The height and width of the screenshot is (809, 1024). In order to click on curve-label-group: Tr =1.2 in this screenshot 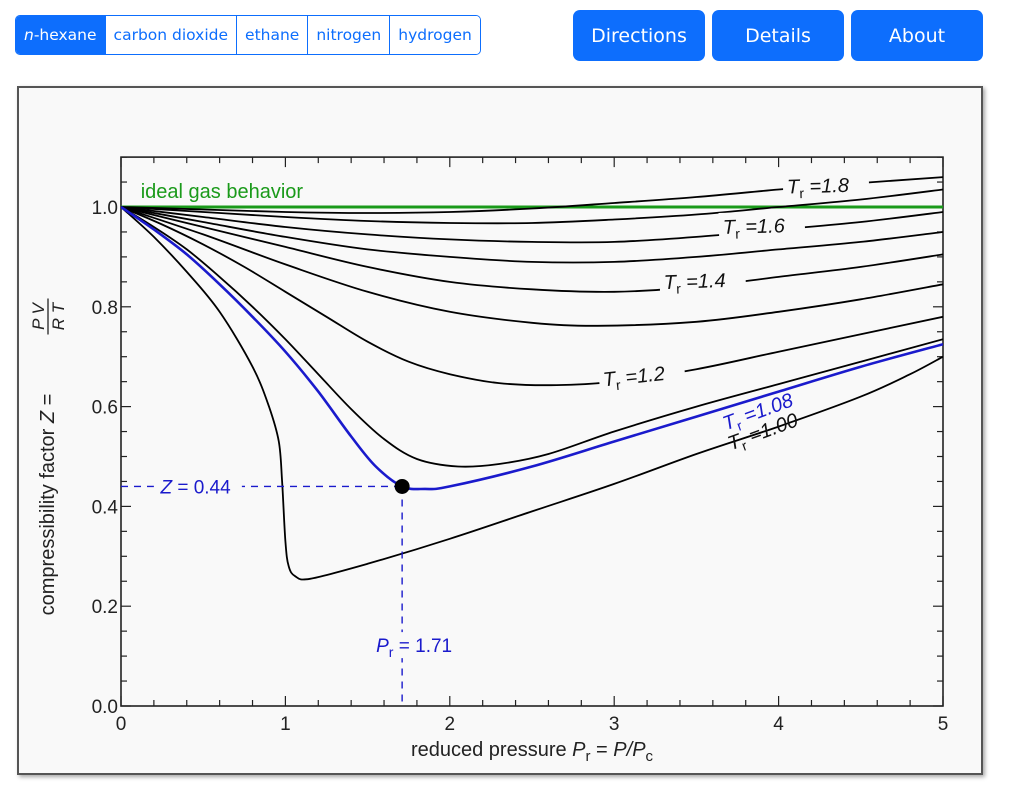, I will do `click(641, 375)`.